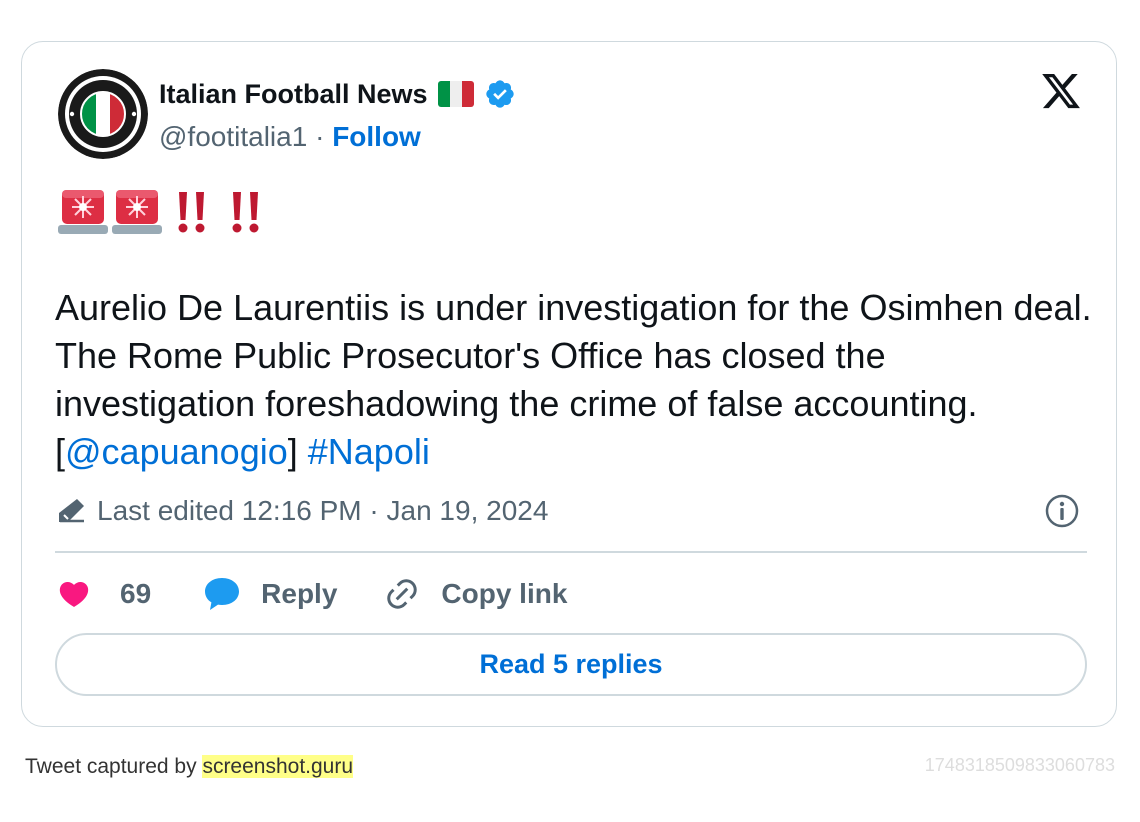  I want to click on author-handle: @footitalia1, so click(233, 136).